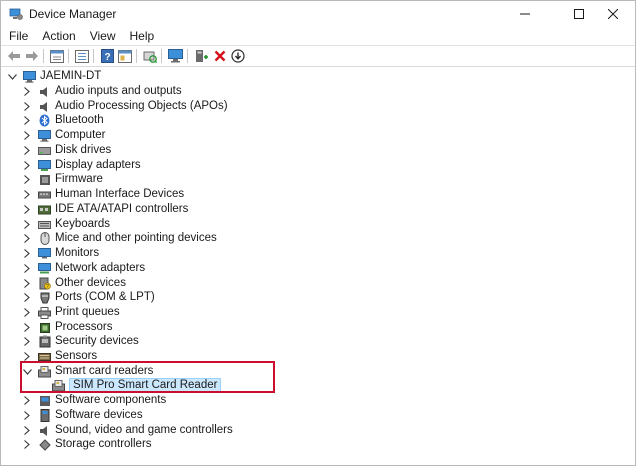 This screenshot has width=636, height=466. Describe the element at coordinates (54, 76) in the screenshot. I see `tree-root: JAEMIN-DT` at that location.